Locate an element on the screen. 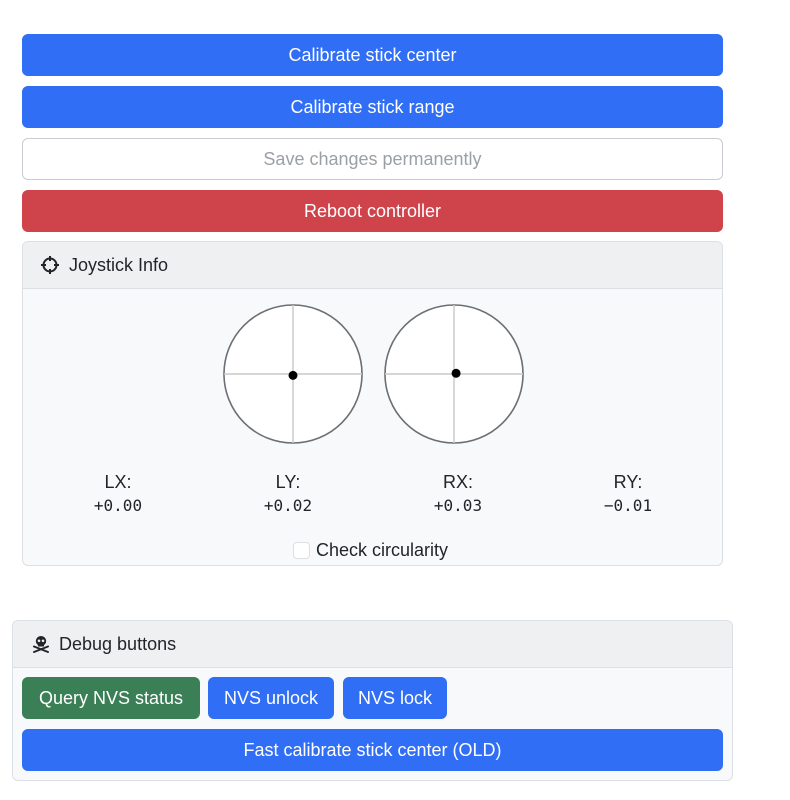 The image size is (790, 800). crosshair-icon is located at coordinates (50, 265).